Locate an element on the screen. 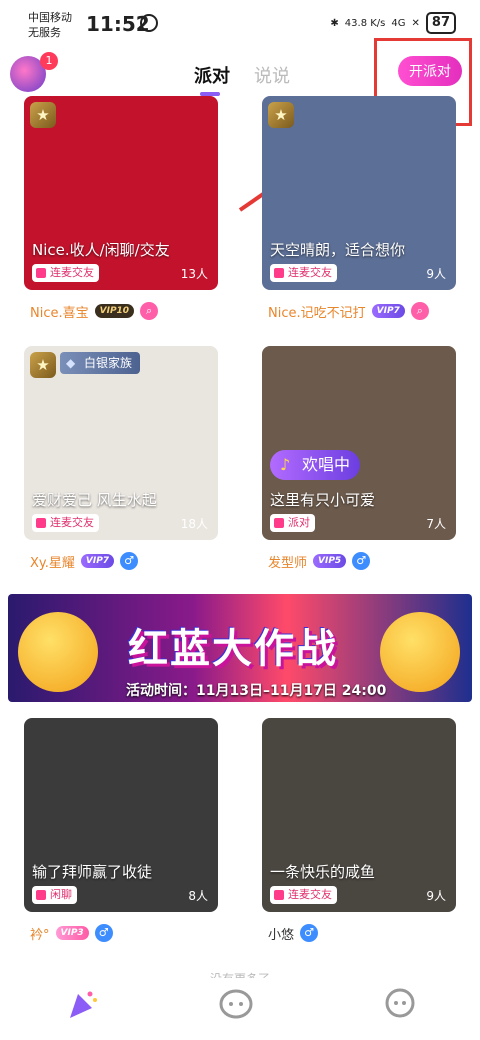  room-title: 天空晴朗，适合想你 is located at coordinates (338, 250).